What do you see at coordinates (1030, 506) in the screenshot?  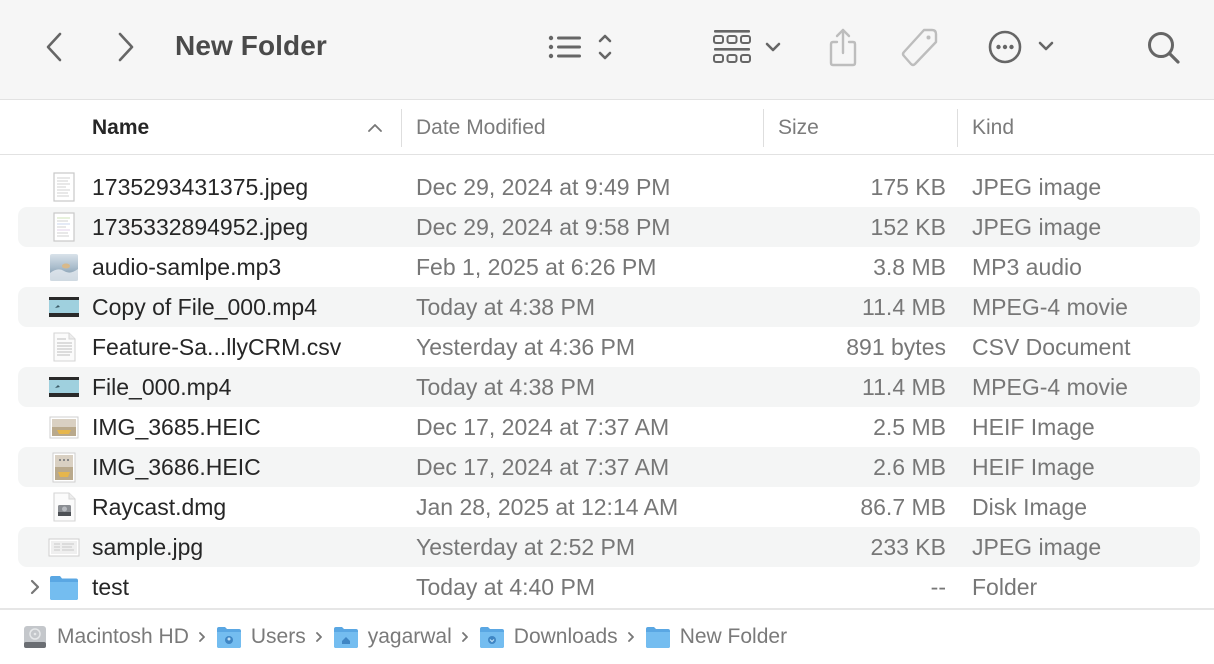 I see `file-kind: Disk Image` at bounding box center [1030, 506].